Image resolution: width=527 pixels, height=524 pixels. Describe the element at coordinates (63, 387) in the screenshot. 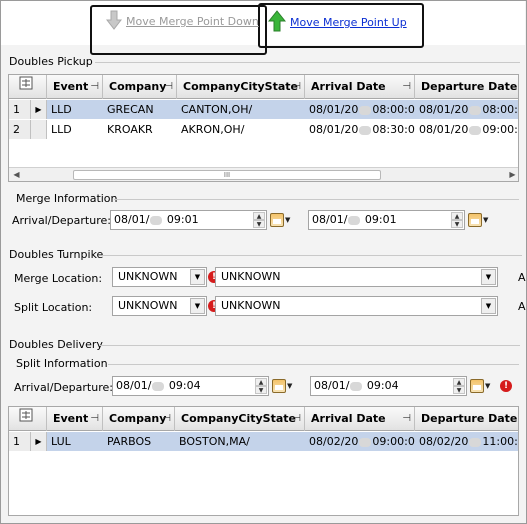

I see `delivery-arrival-departure-label: Arrival/Departure:` at that location.